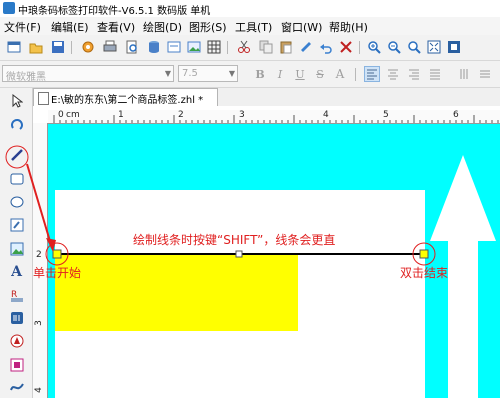  Describe the element at coordinates (16, 248) in the screenshot. I see `picture-tool-icon` at that location.